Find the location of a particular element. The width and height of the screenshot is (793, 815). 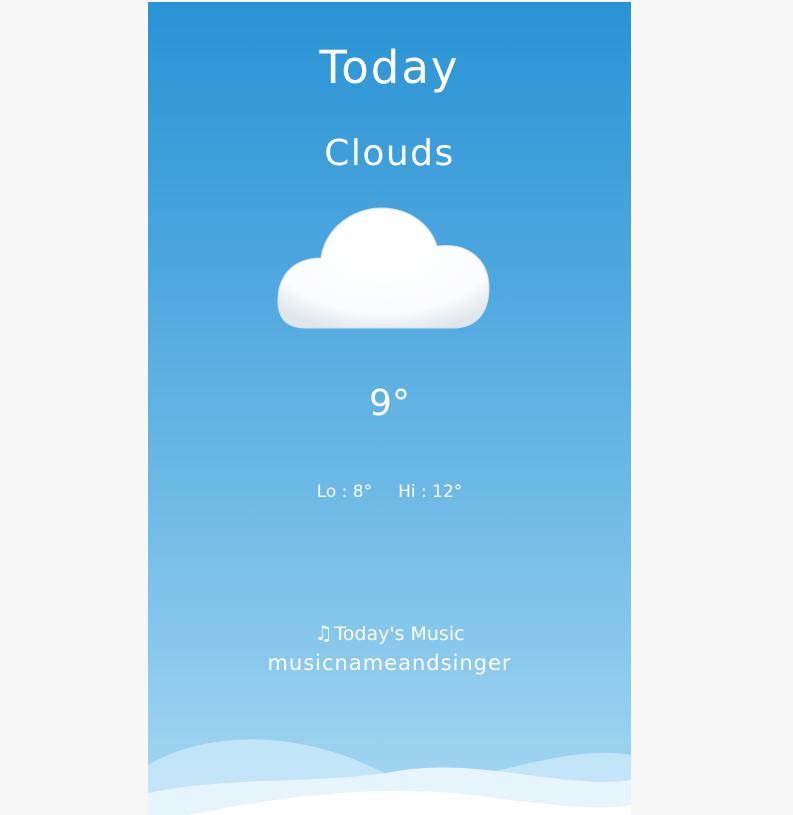

music-name: musicnameandsinger is located at coordinates (389, 663).